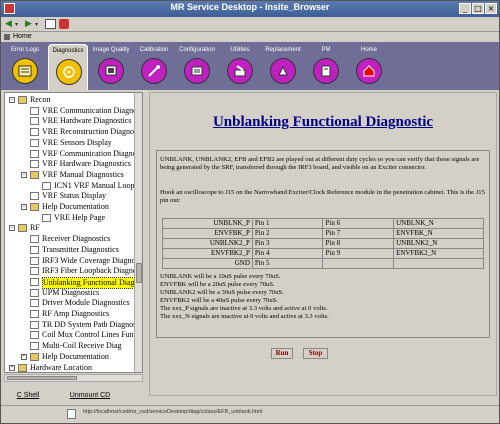 Image resolution: width=500 pixels, height=424 pixels. Describe the element at coordinates (25, 71) in the screenshot. I see `log-icon` at that location.